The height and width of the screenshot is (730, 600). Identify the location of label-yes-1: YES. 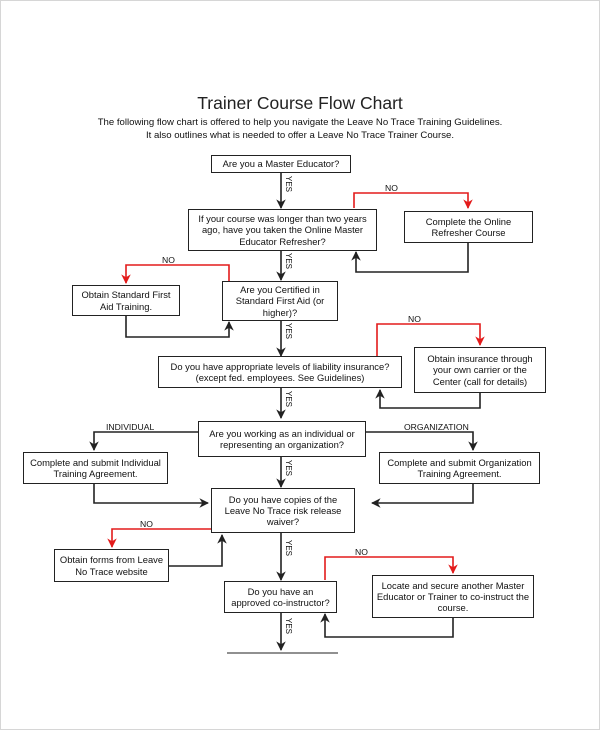
(288, 184).